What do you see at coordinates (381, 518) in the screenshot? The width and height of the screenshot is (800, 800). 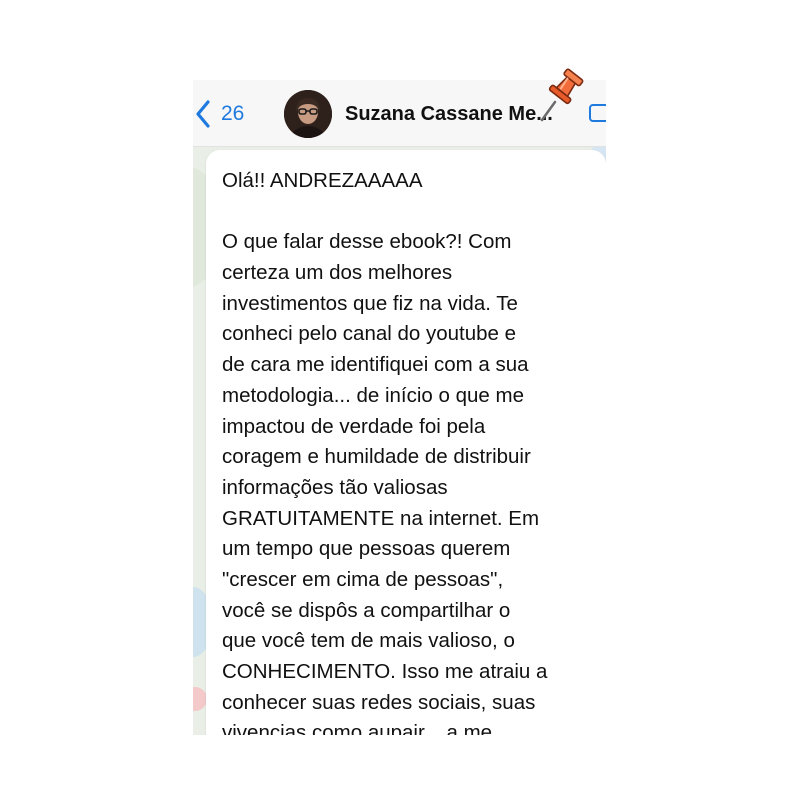 I see `message-line: GRATUITAMENTE na internet. Em` at bounding box center [381, 518].